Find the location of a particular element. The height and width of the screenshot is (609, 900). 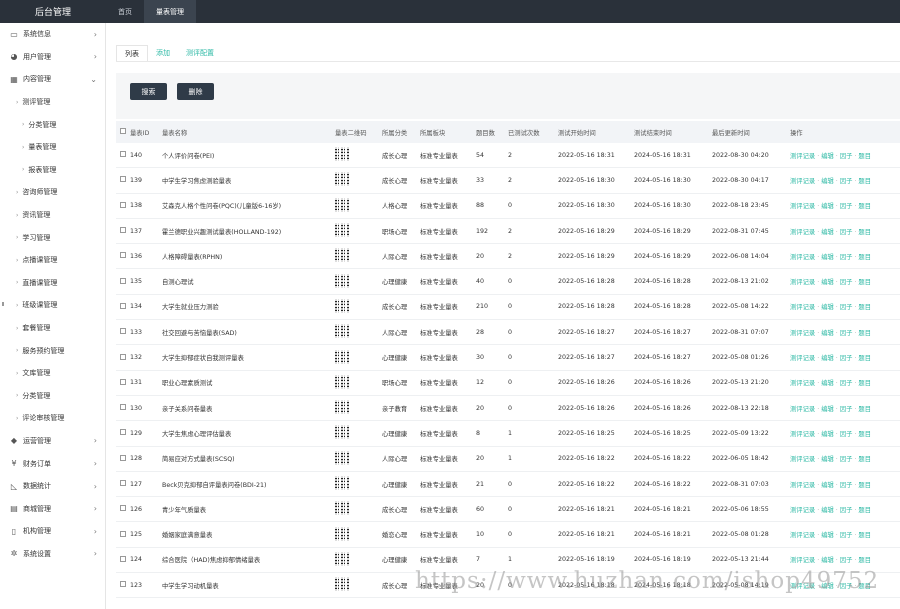

sidebar-item: › 评论审核管理 is located at coordinates (52, 418).